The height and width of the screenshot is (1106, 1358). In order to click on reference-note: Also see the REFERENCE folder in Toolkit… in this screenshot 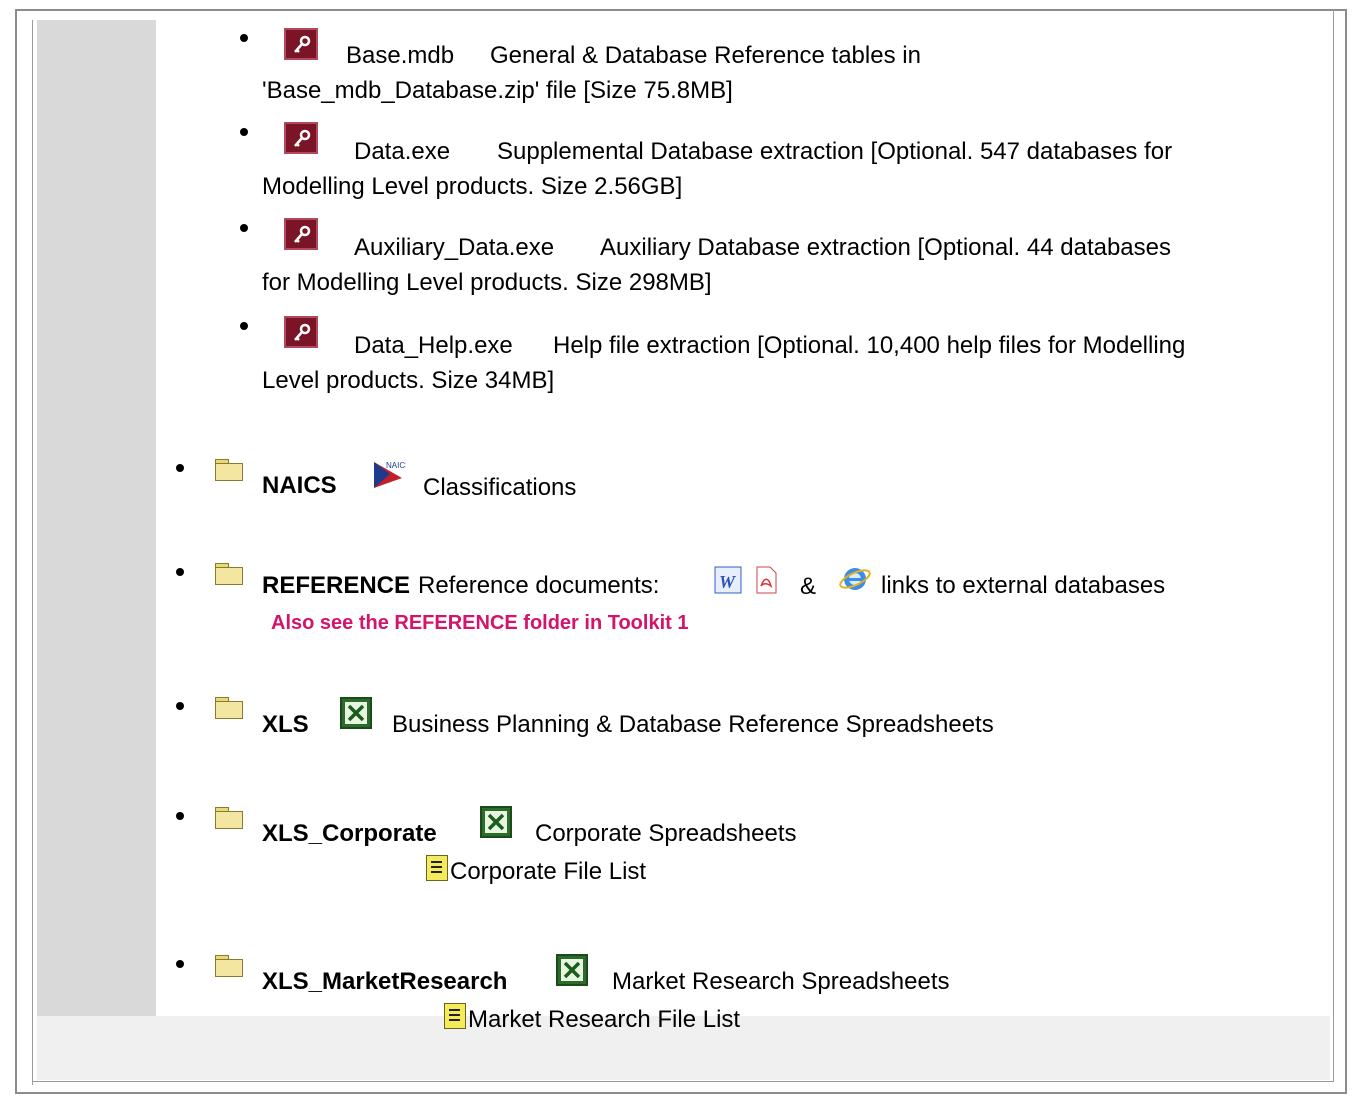, I will do `click(480, 623)`.